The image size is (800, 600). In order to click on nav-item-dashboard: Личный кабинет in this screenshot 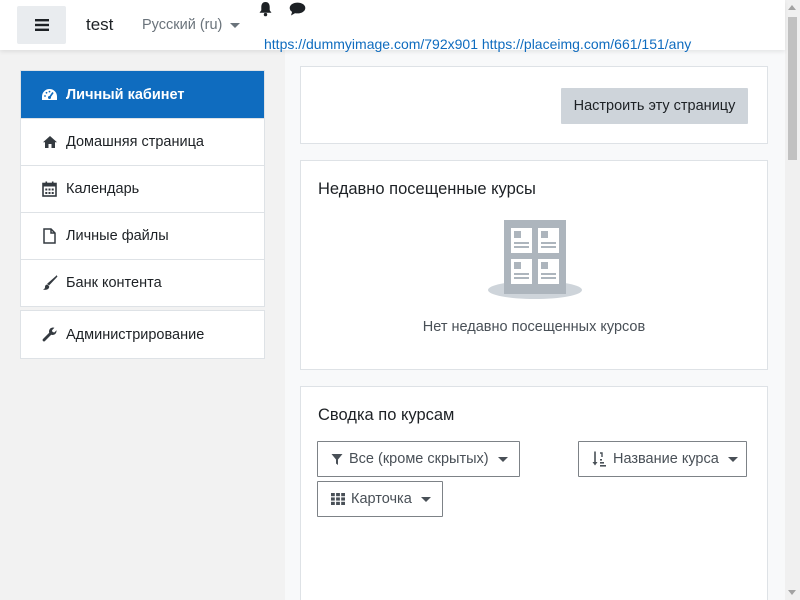, I will do `click(142, 94)`.